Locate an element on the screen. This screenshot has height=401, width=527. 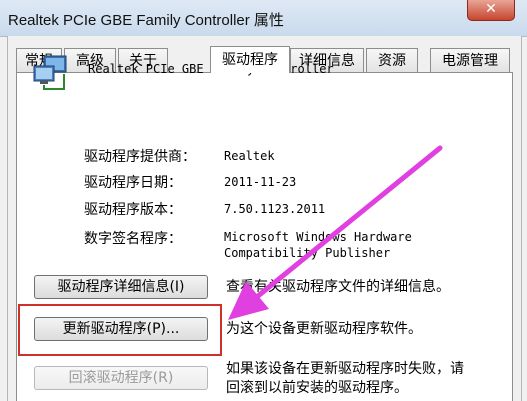
network-adapter-icon is located at coordinates (50, 72).